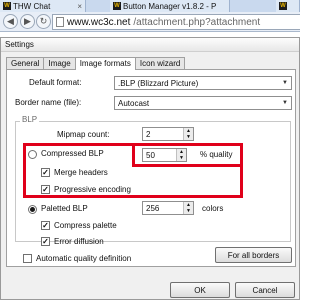  Describe the element at coordinates (59, 63) in the screenshot. I see `tab-image: Image` at that location.